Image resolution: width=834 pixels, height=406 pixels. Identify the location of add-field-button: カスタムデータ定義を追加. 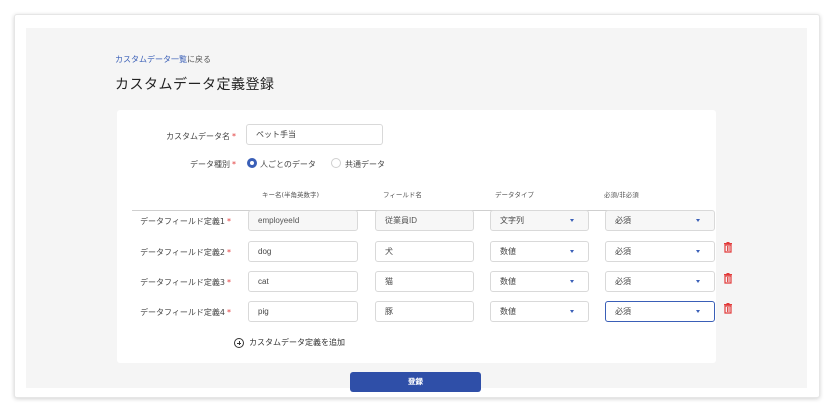
(289, 342).